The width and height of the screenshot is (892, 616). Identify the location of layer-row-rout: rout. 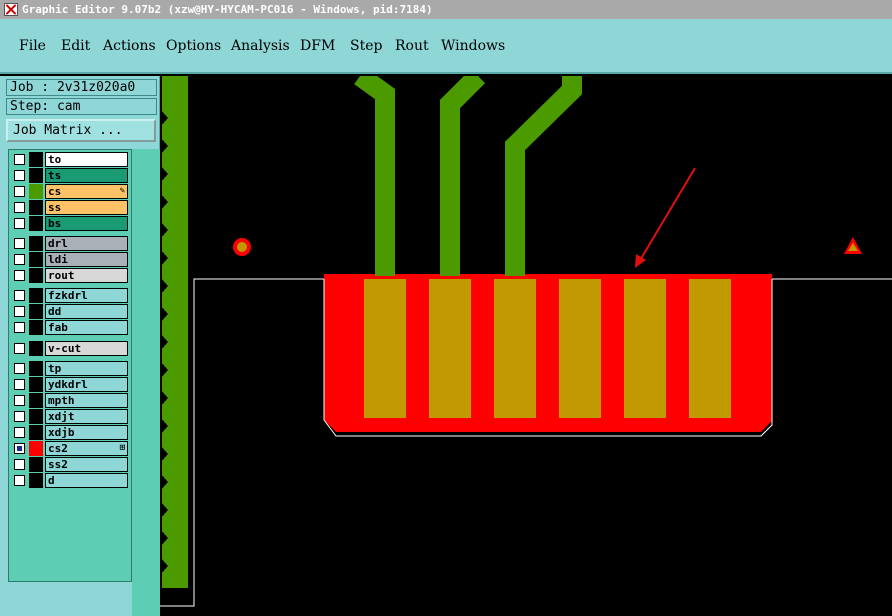
(70, 275).